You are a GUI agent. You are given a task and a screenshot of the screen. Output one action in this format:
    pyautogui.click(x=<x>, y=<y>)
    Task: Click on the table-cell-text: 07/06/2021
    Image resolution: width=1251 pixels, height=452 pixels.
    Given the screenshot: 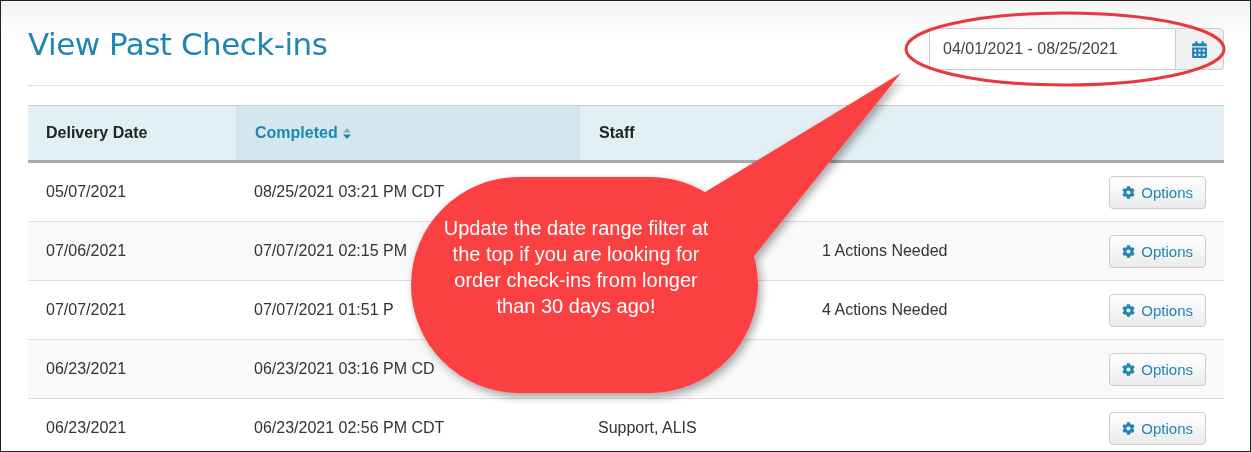 What is the action you would take?
    pyautogui.click(x=86, y=251)
    